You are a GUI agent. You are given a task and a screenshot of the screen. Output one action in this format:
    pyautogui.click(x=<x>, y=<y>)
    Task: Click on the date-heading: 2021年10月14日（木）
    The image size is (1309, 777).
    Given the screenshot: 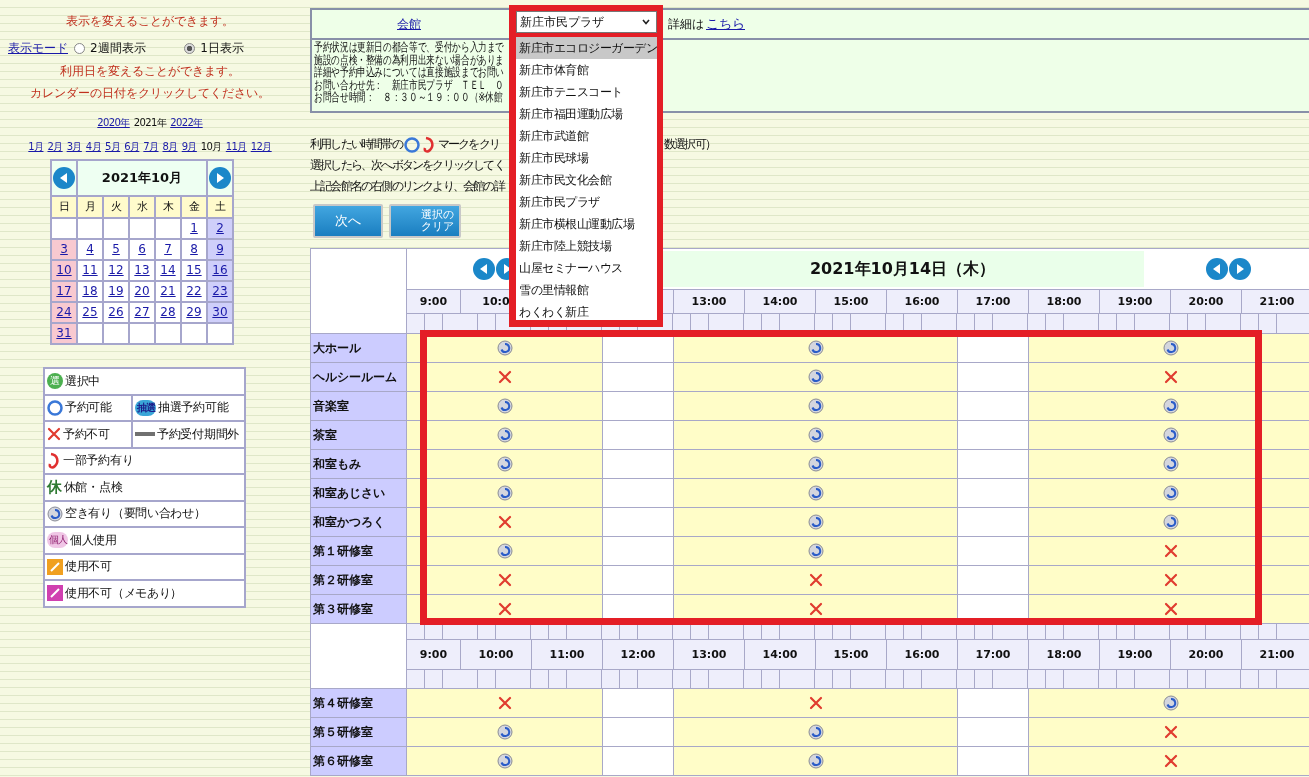 What is the action you would take?
    pyautogui.click(x=902, y=269)
    